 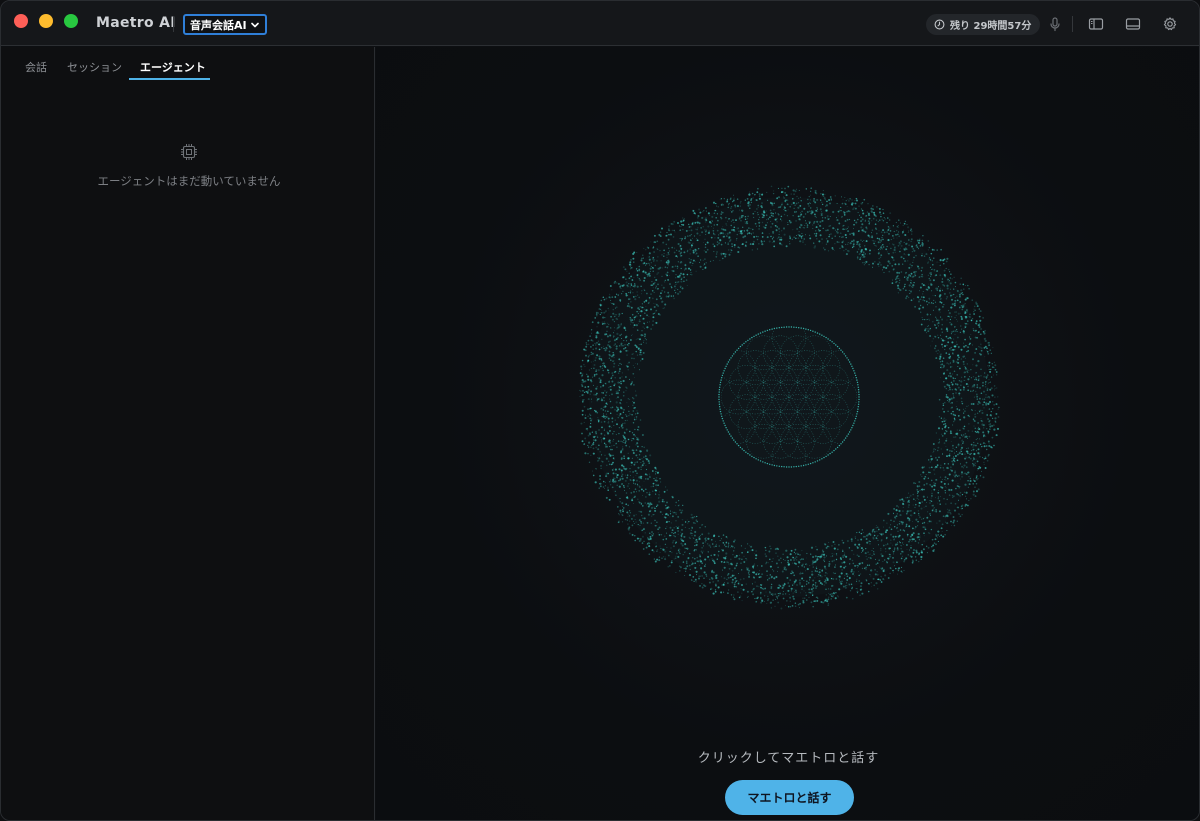 I want to click on sidebar-toggle-icon, so click(x=1096, y=24).